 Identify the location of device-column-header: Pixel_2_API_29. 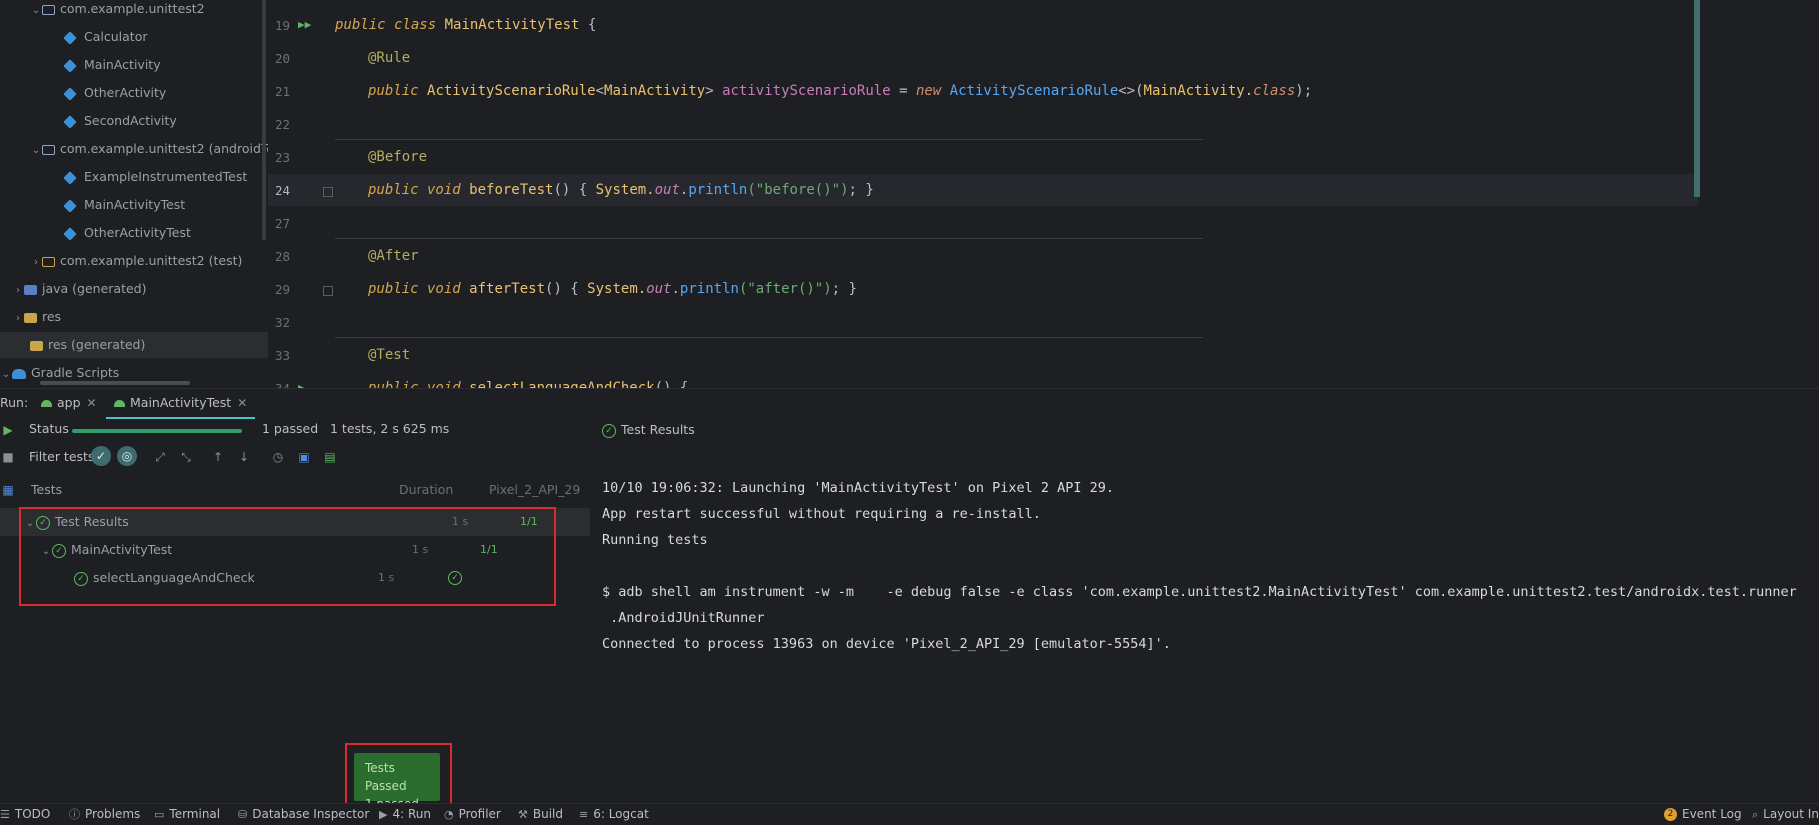
(534, 490).